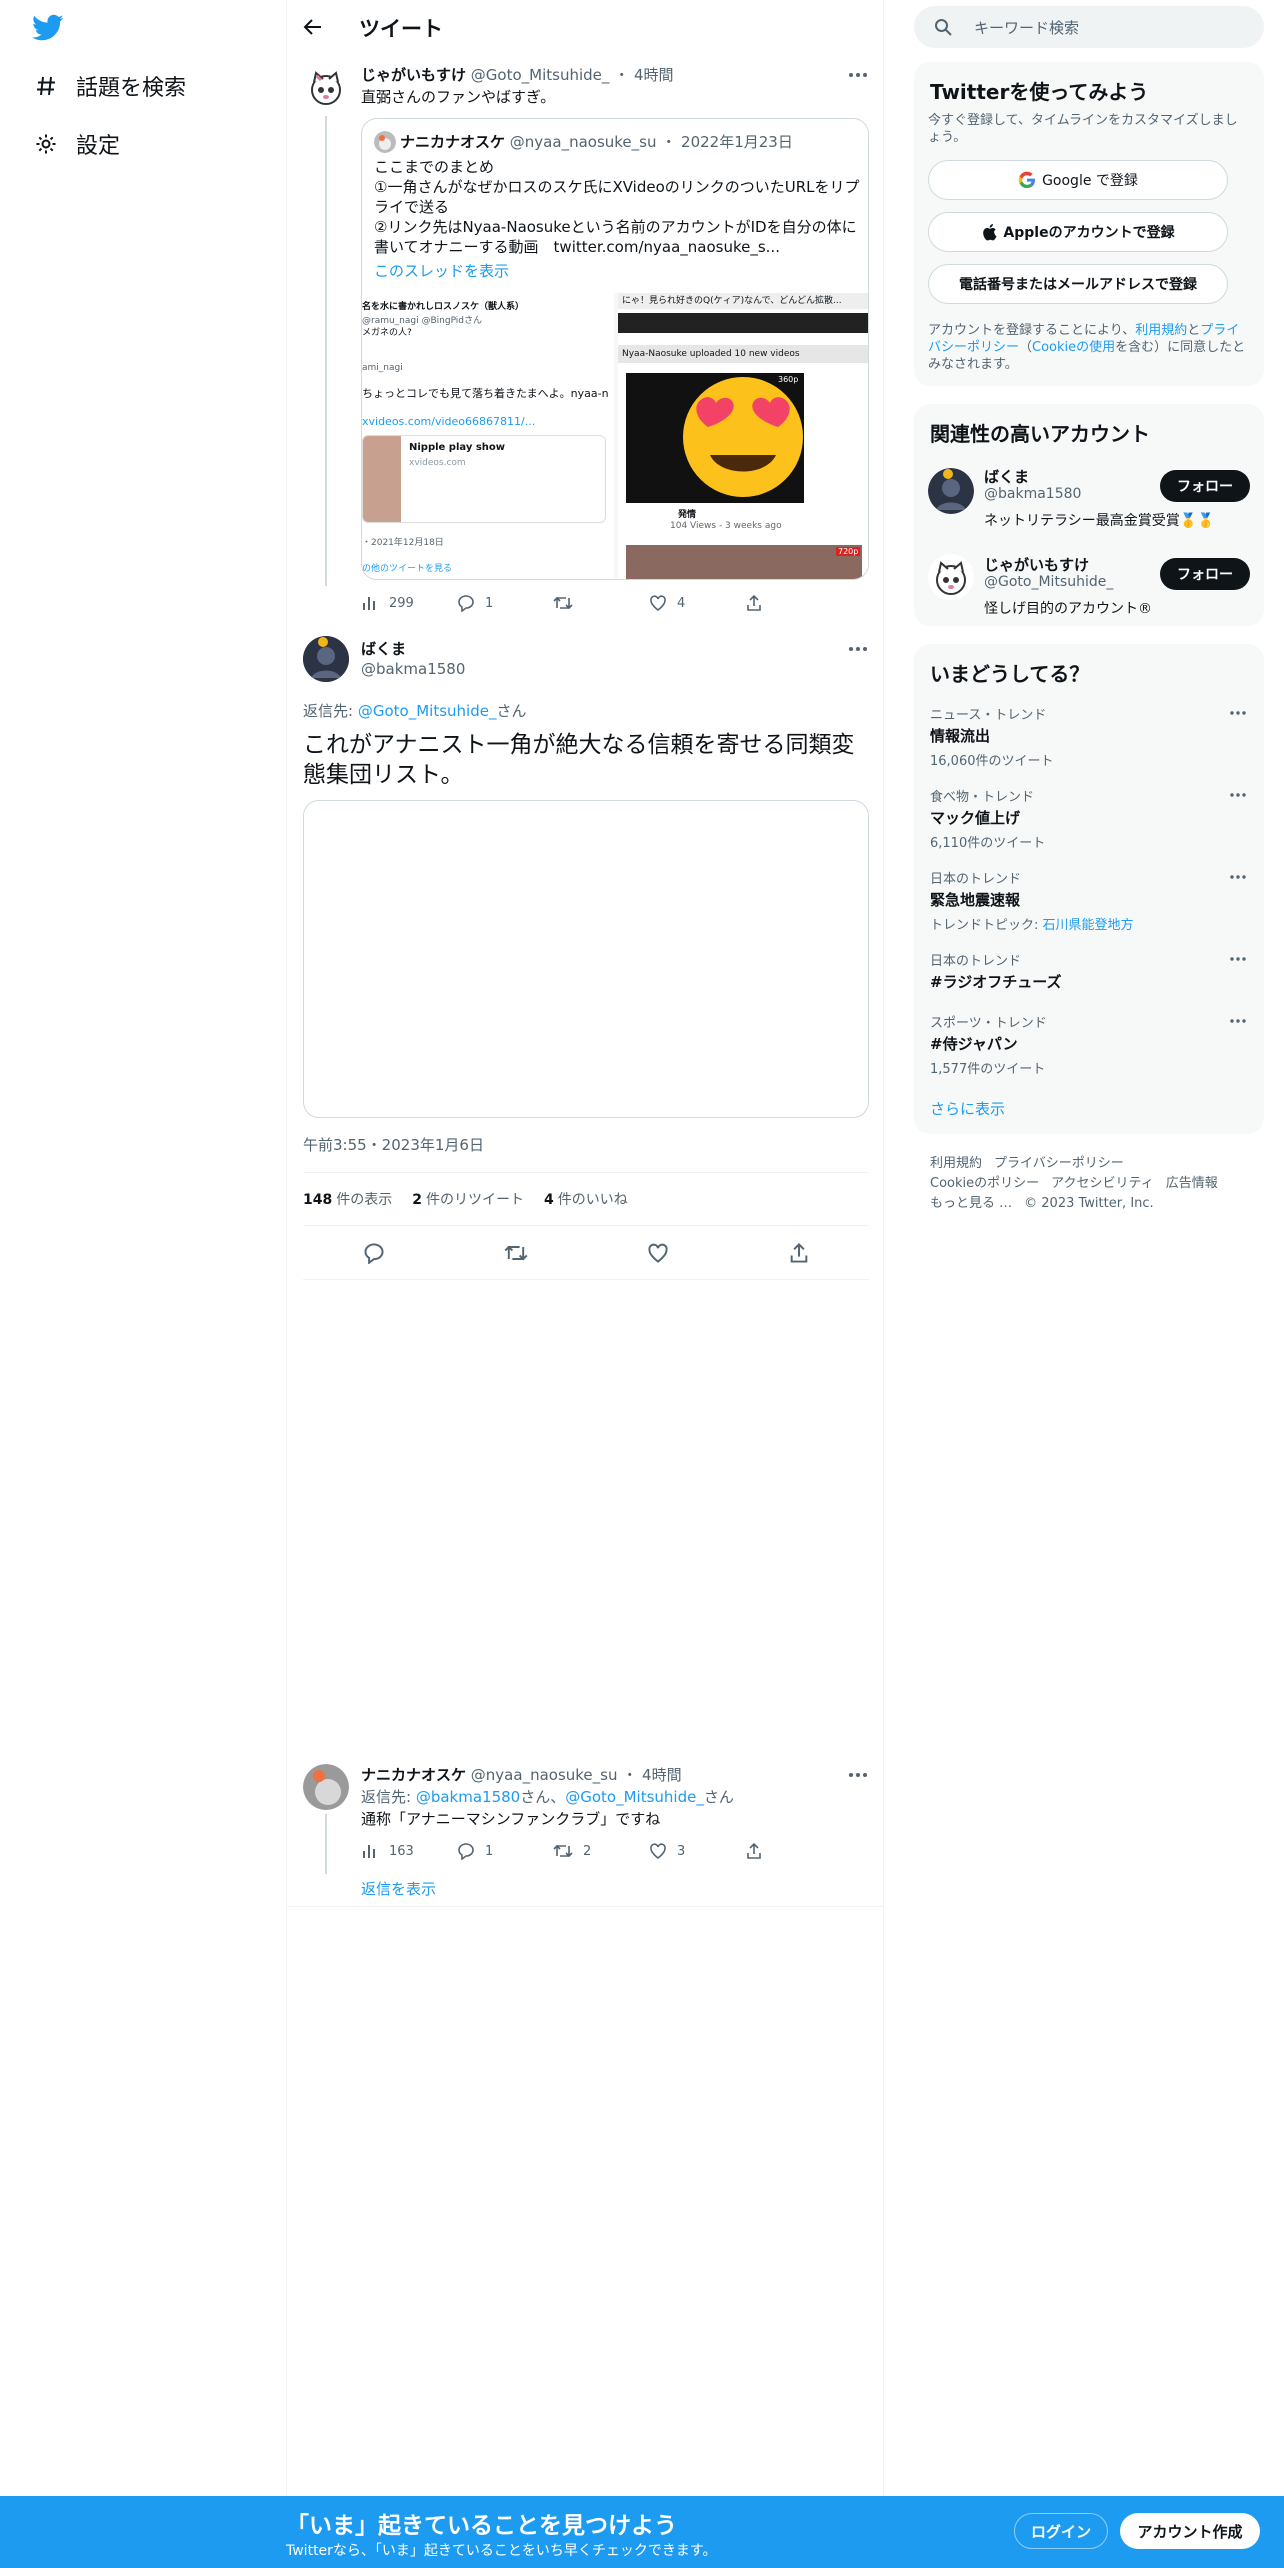 This screenshot has width=1284, height=2568. What do you see at coordinates (1089, 27) in the screenshot?
I see `search-box: キーワード検索` at bounding box center [1089, 27].